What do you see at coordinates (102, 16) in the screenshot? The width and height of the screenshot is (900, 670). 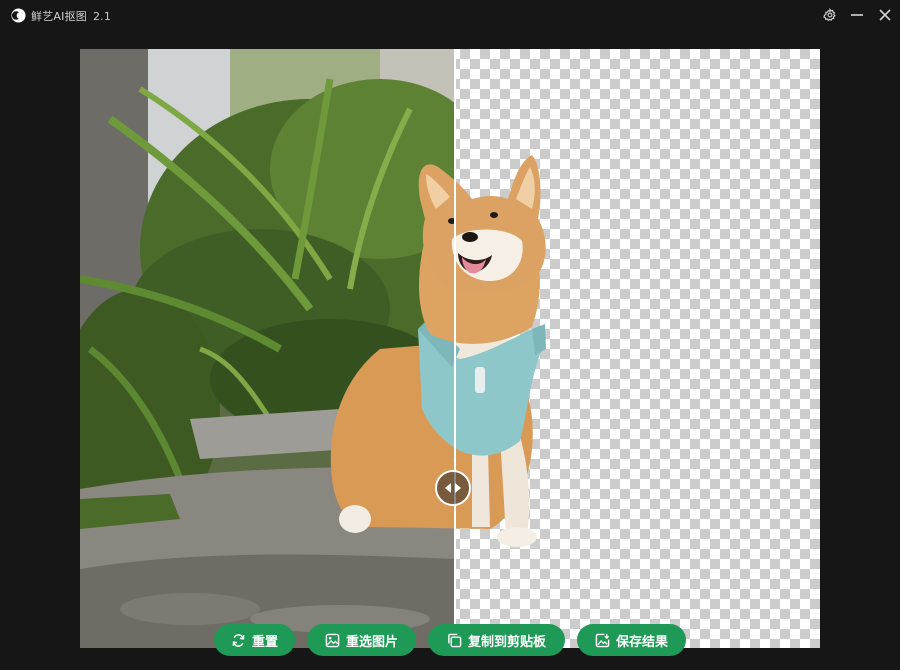 I see `app-version: 2.1` at bounding box center [102, 16].